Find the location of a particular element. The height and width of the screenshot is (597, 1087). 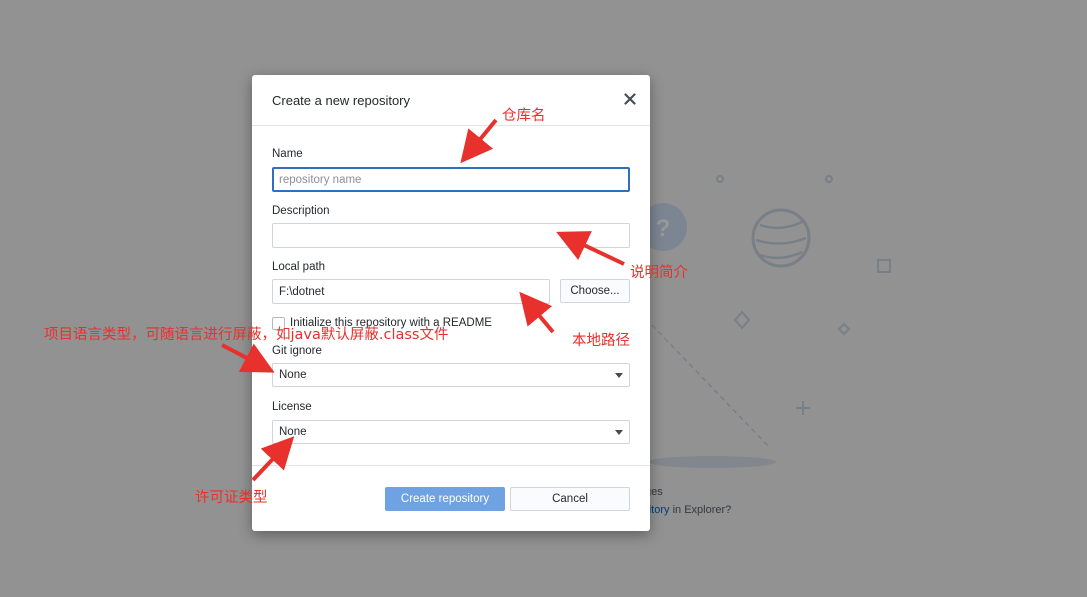

annotation-repo-name: 仓库名 is located at coordinates (524, 116).